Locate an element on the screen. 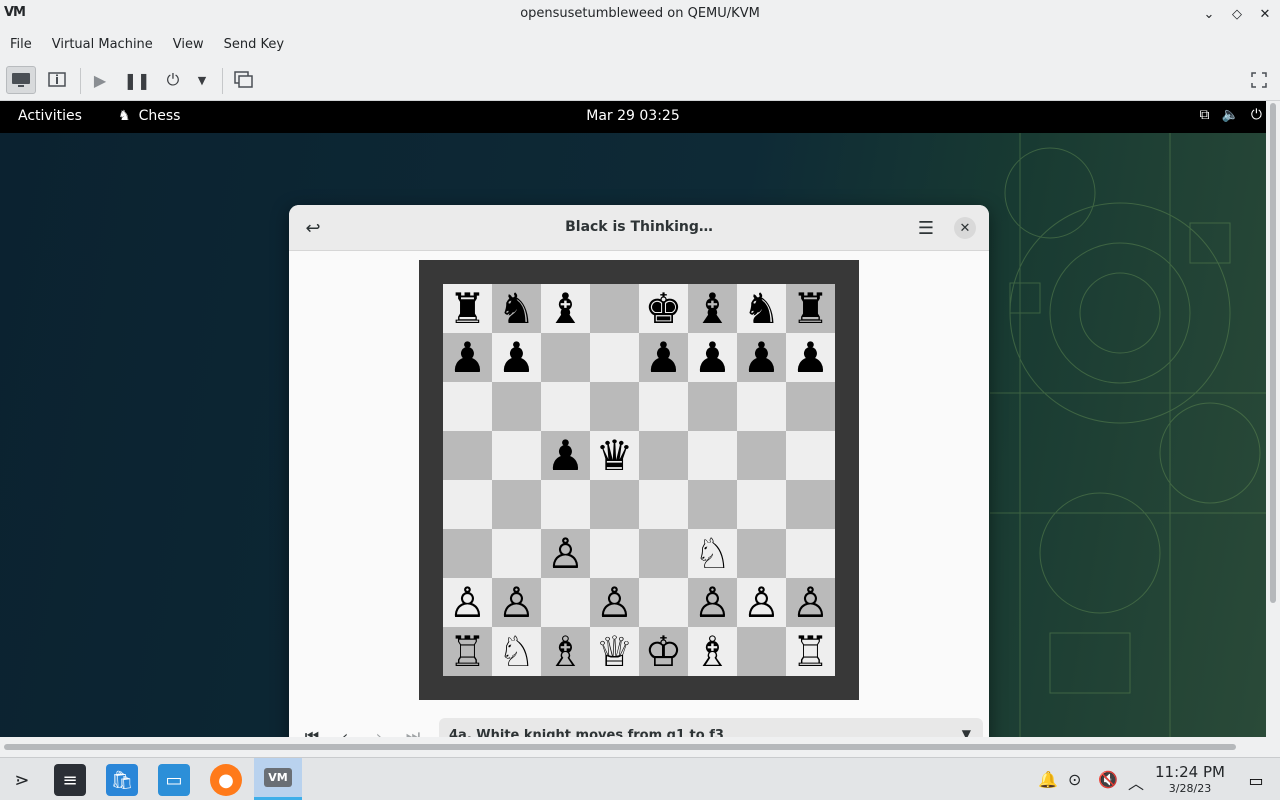  notifications-icon: 🔔 is located at coordinates (1048, 779).